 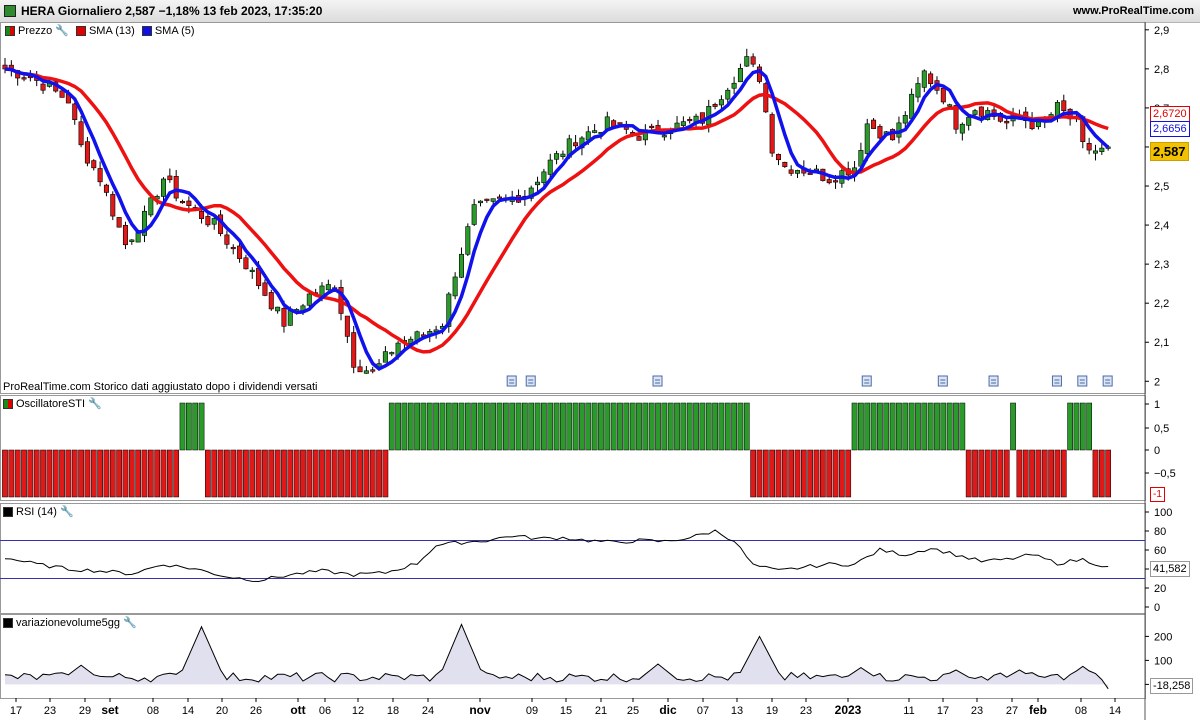 I want to click on volume-area, so click(x=557, y=656).